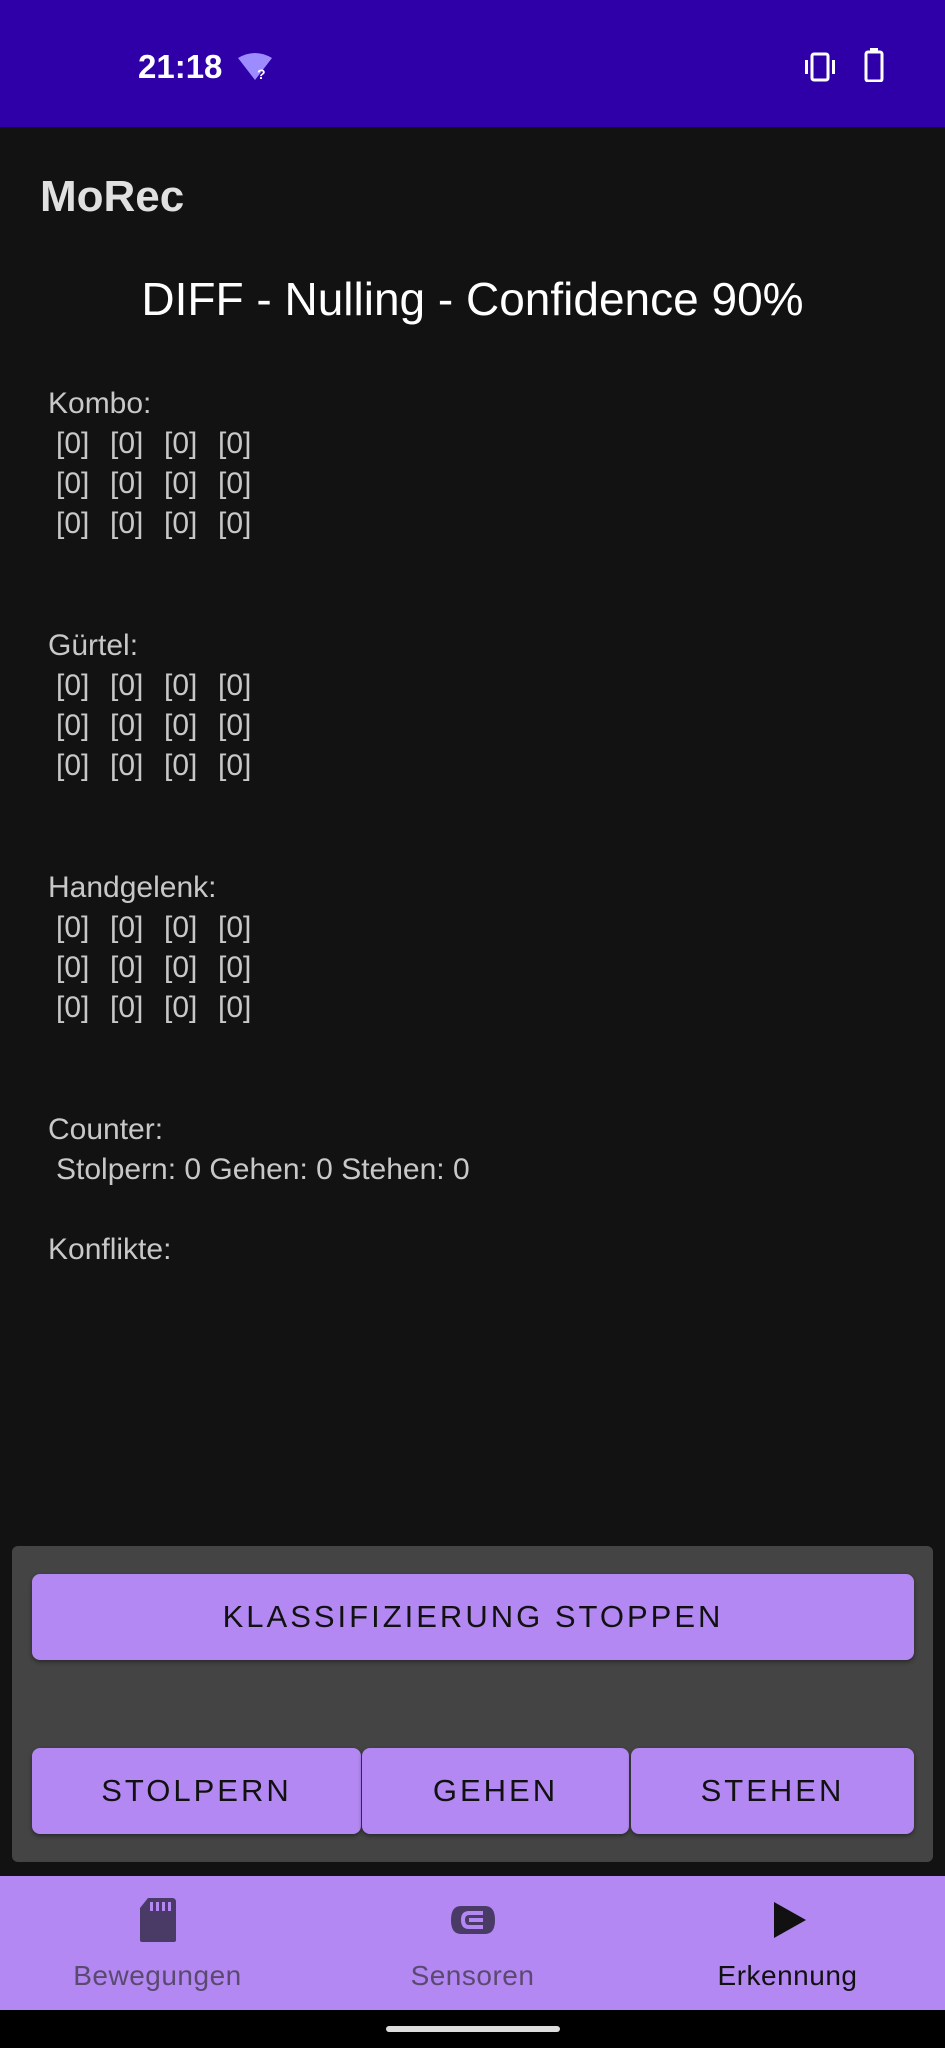  Describe the element at coordinates (787, 1943) in the screenshot. I see `nav-item-erkennung: Erkennung` at that location.